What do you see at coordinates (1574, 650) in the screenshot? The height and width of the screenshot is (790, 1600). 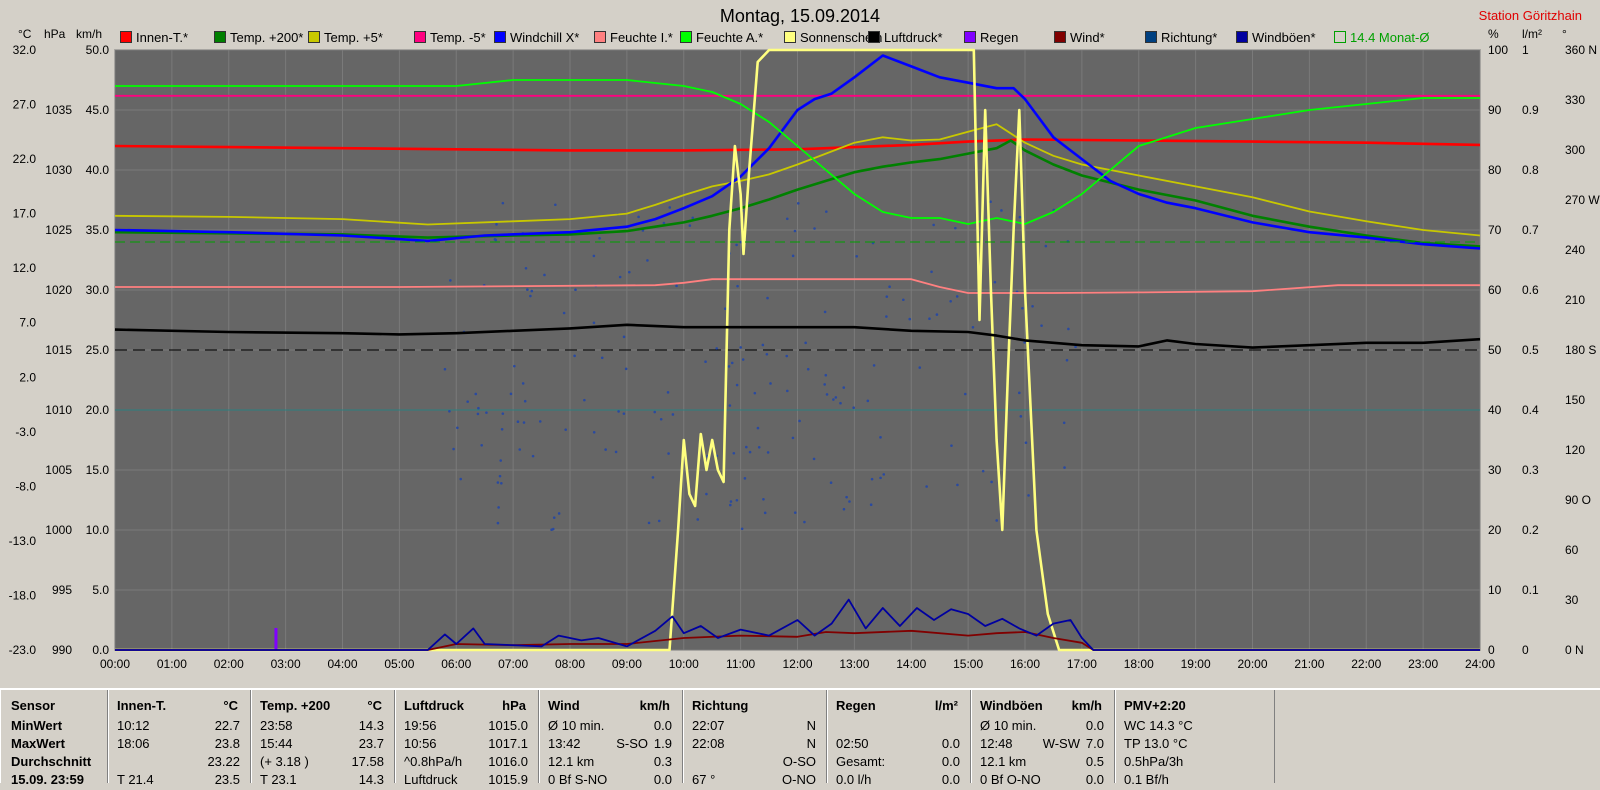 I see `tick-label-direction: 0 N` at bounding box center [1574, 650].